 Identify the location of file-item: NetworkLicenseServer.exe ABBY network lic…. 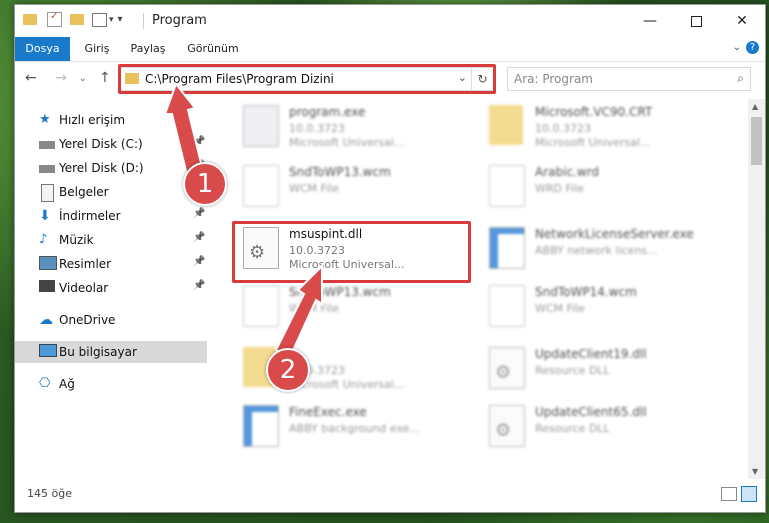
(598, 248).